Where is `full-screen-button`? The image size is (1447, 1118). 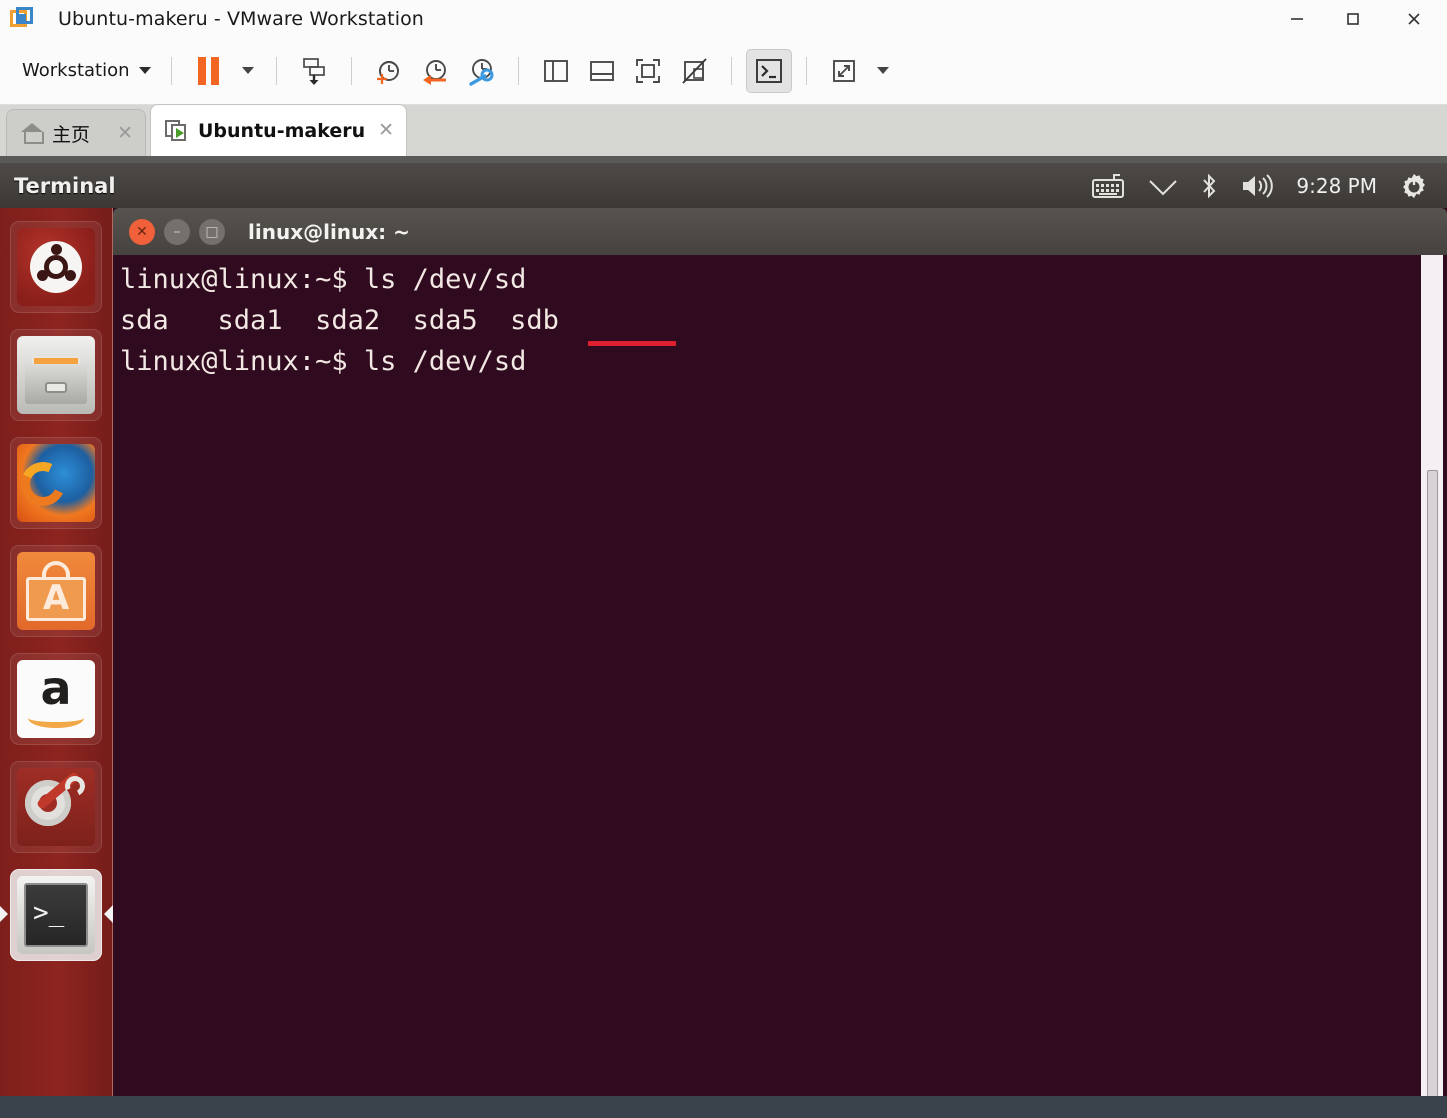
full-screen-button is located at coordinates (648, 71).